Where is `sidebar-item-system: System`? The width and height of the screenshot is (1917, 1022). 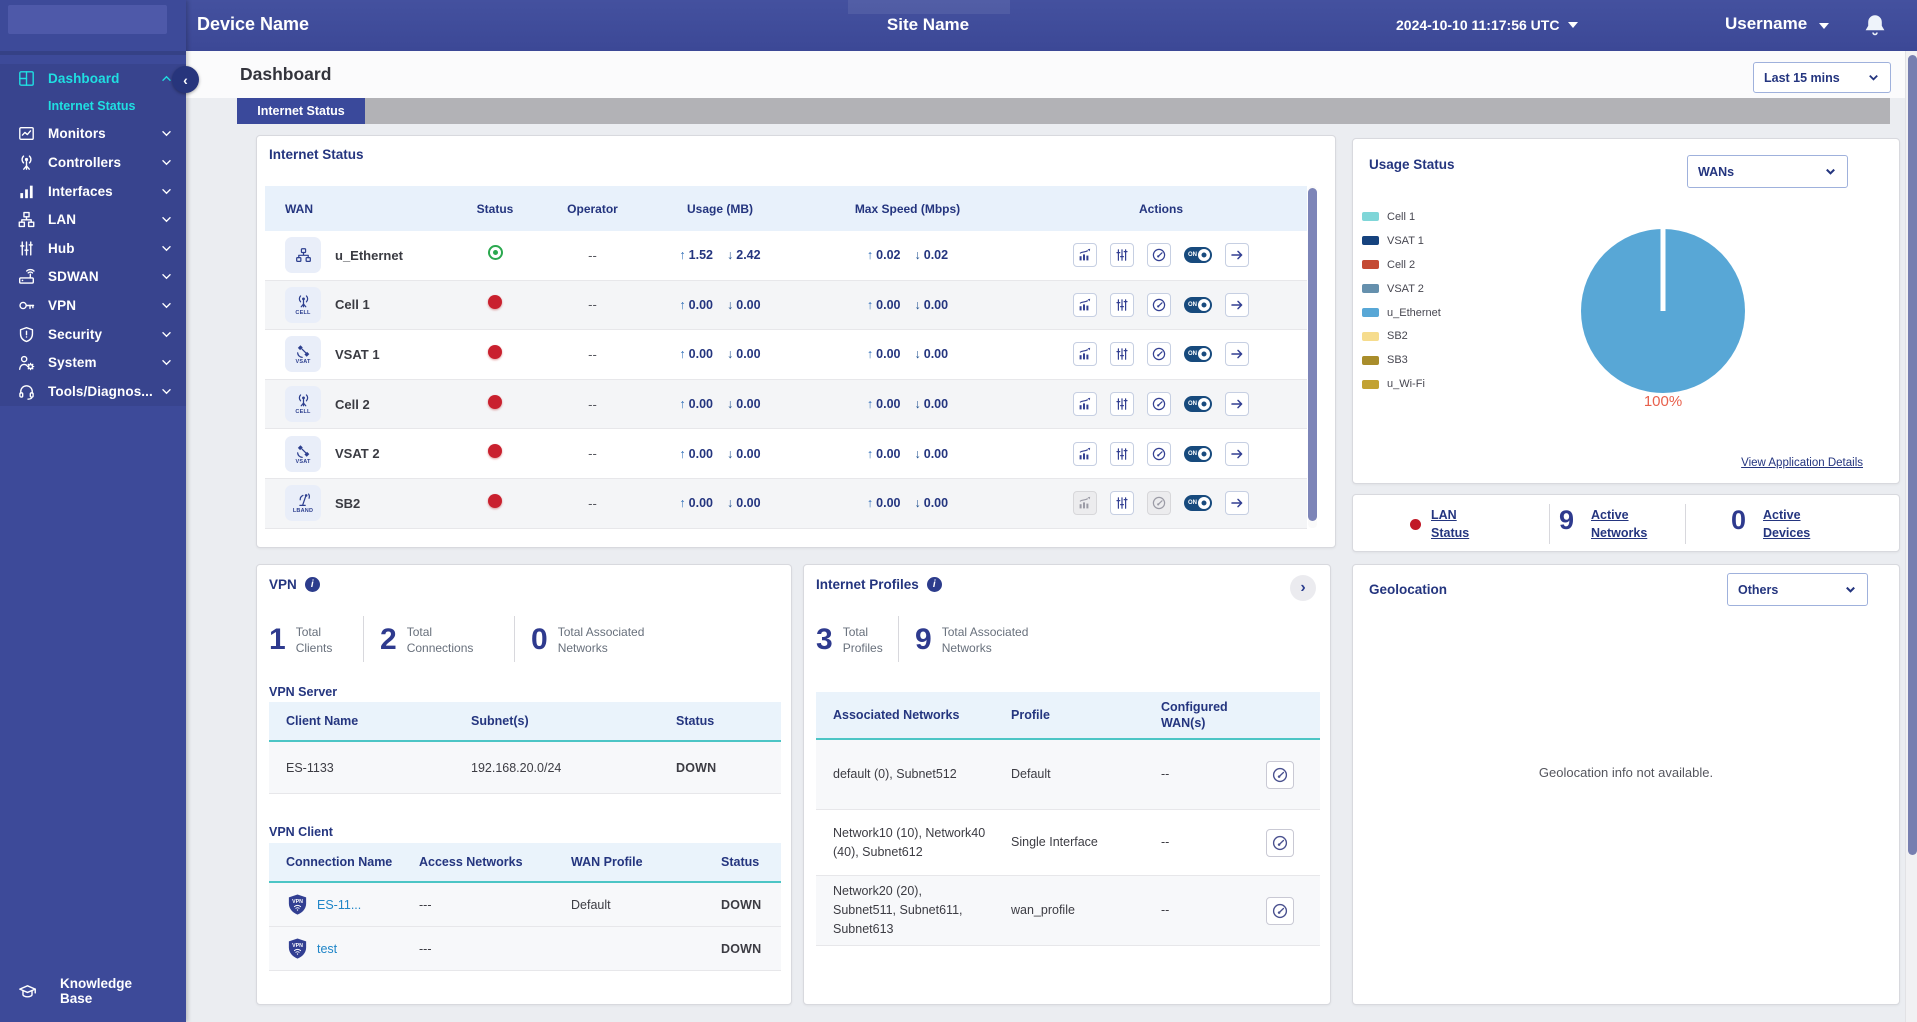
sidebar-item-system: System is located at coordinates (93, 362).